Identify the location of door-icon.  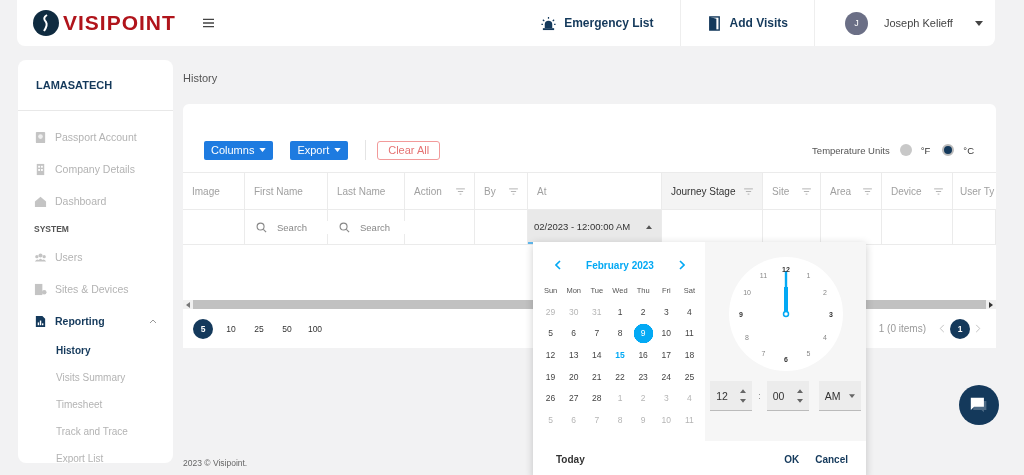
(714, 23).